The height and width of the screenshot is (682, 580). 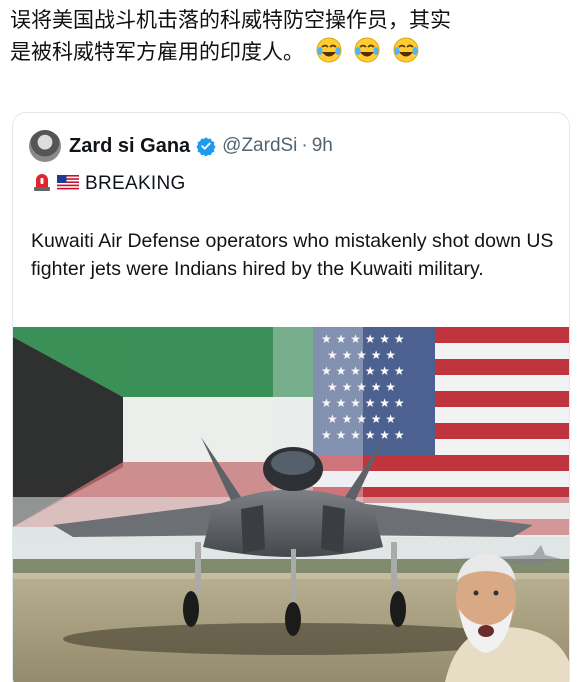 I want to click on post-line-1: 误将美国战斗机击落的科威特防空操作员，其实, so click(x=230, y=20).